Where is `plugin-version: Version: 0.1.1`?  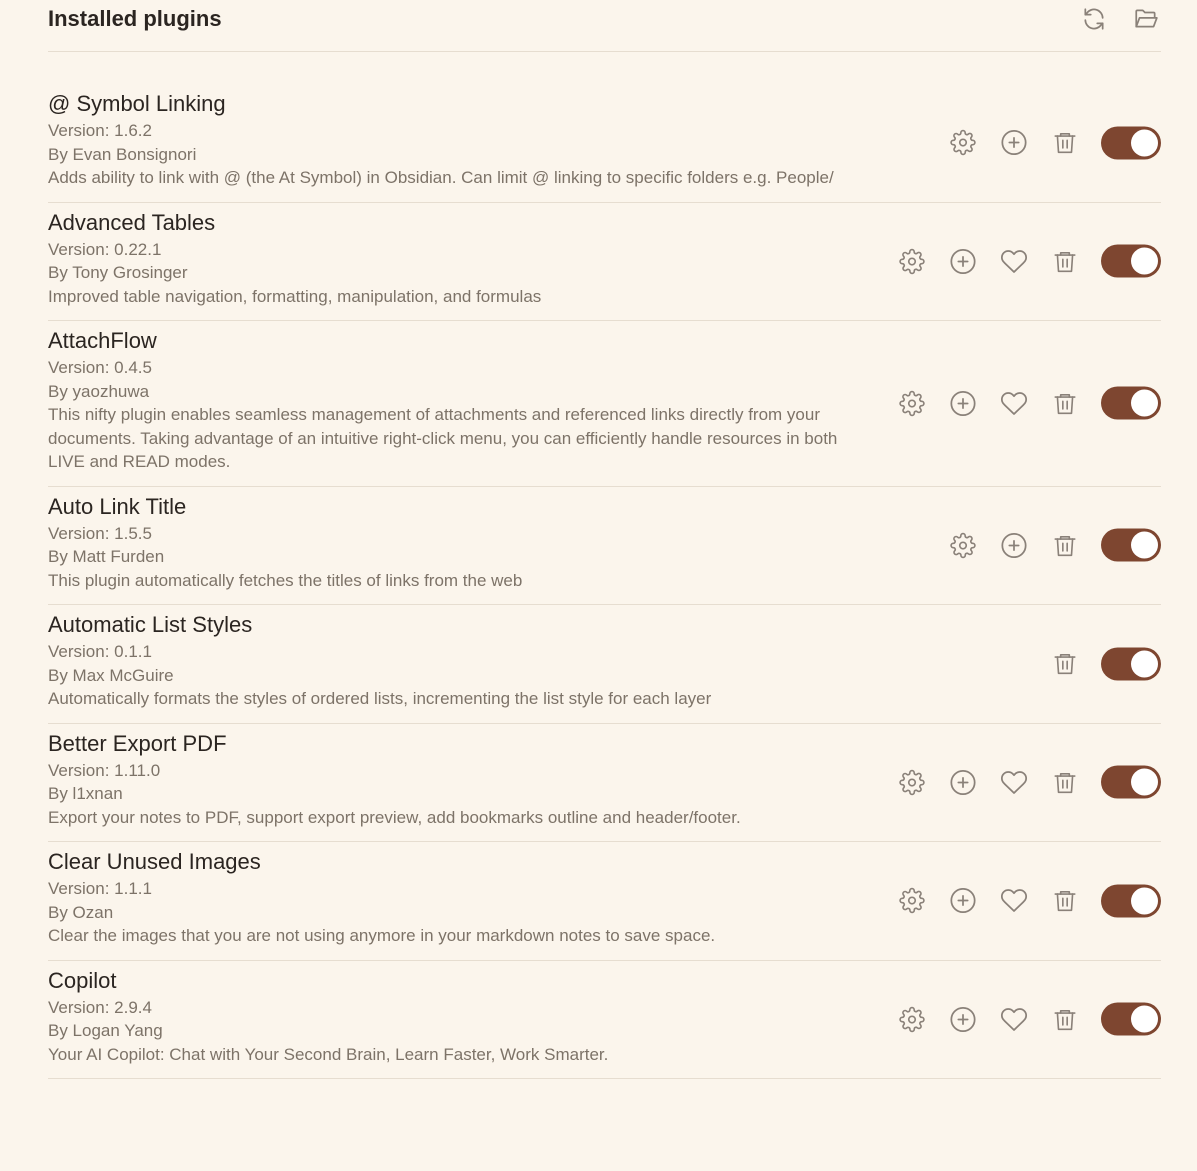 plugin-version: Version: 0.1.1 is located at coordinates (100, 651).